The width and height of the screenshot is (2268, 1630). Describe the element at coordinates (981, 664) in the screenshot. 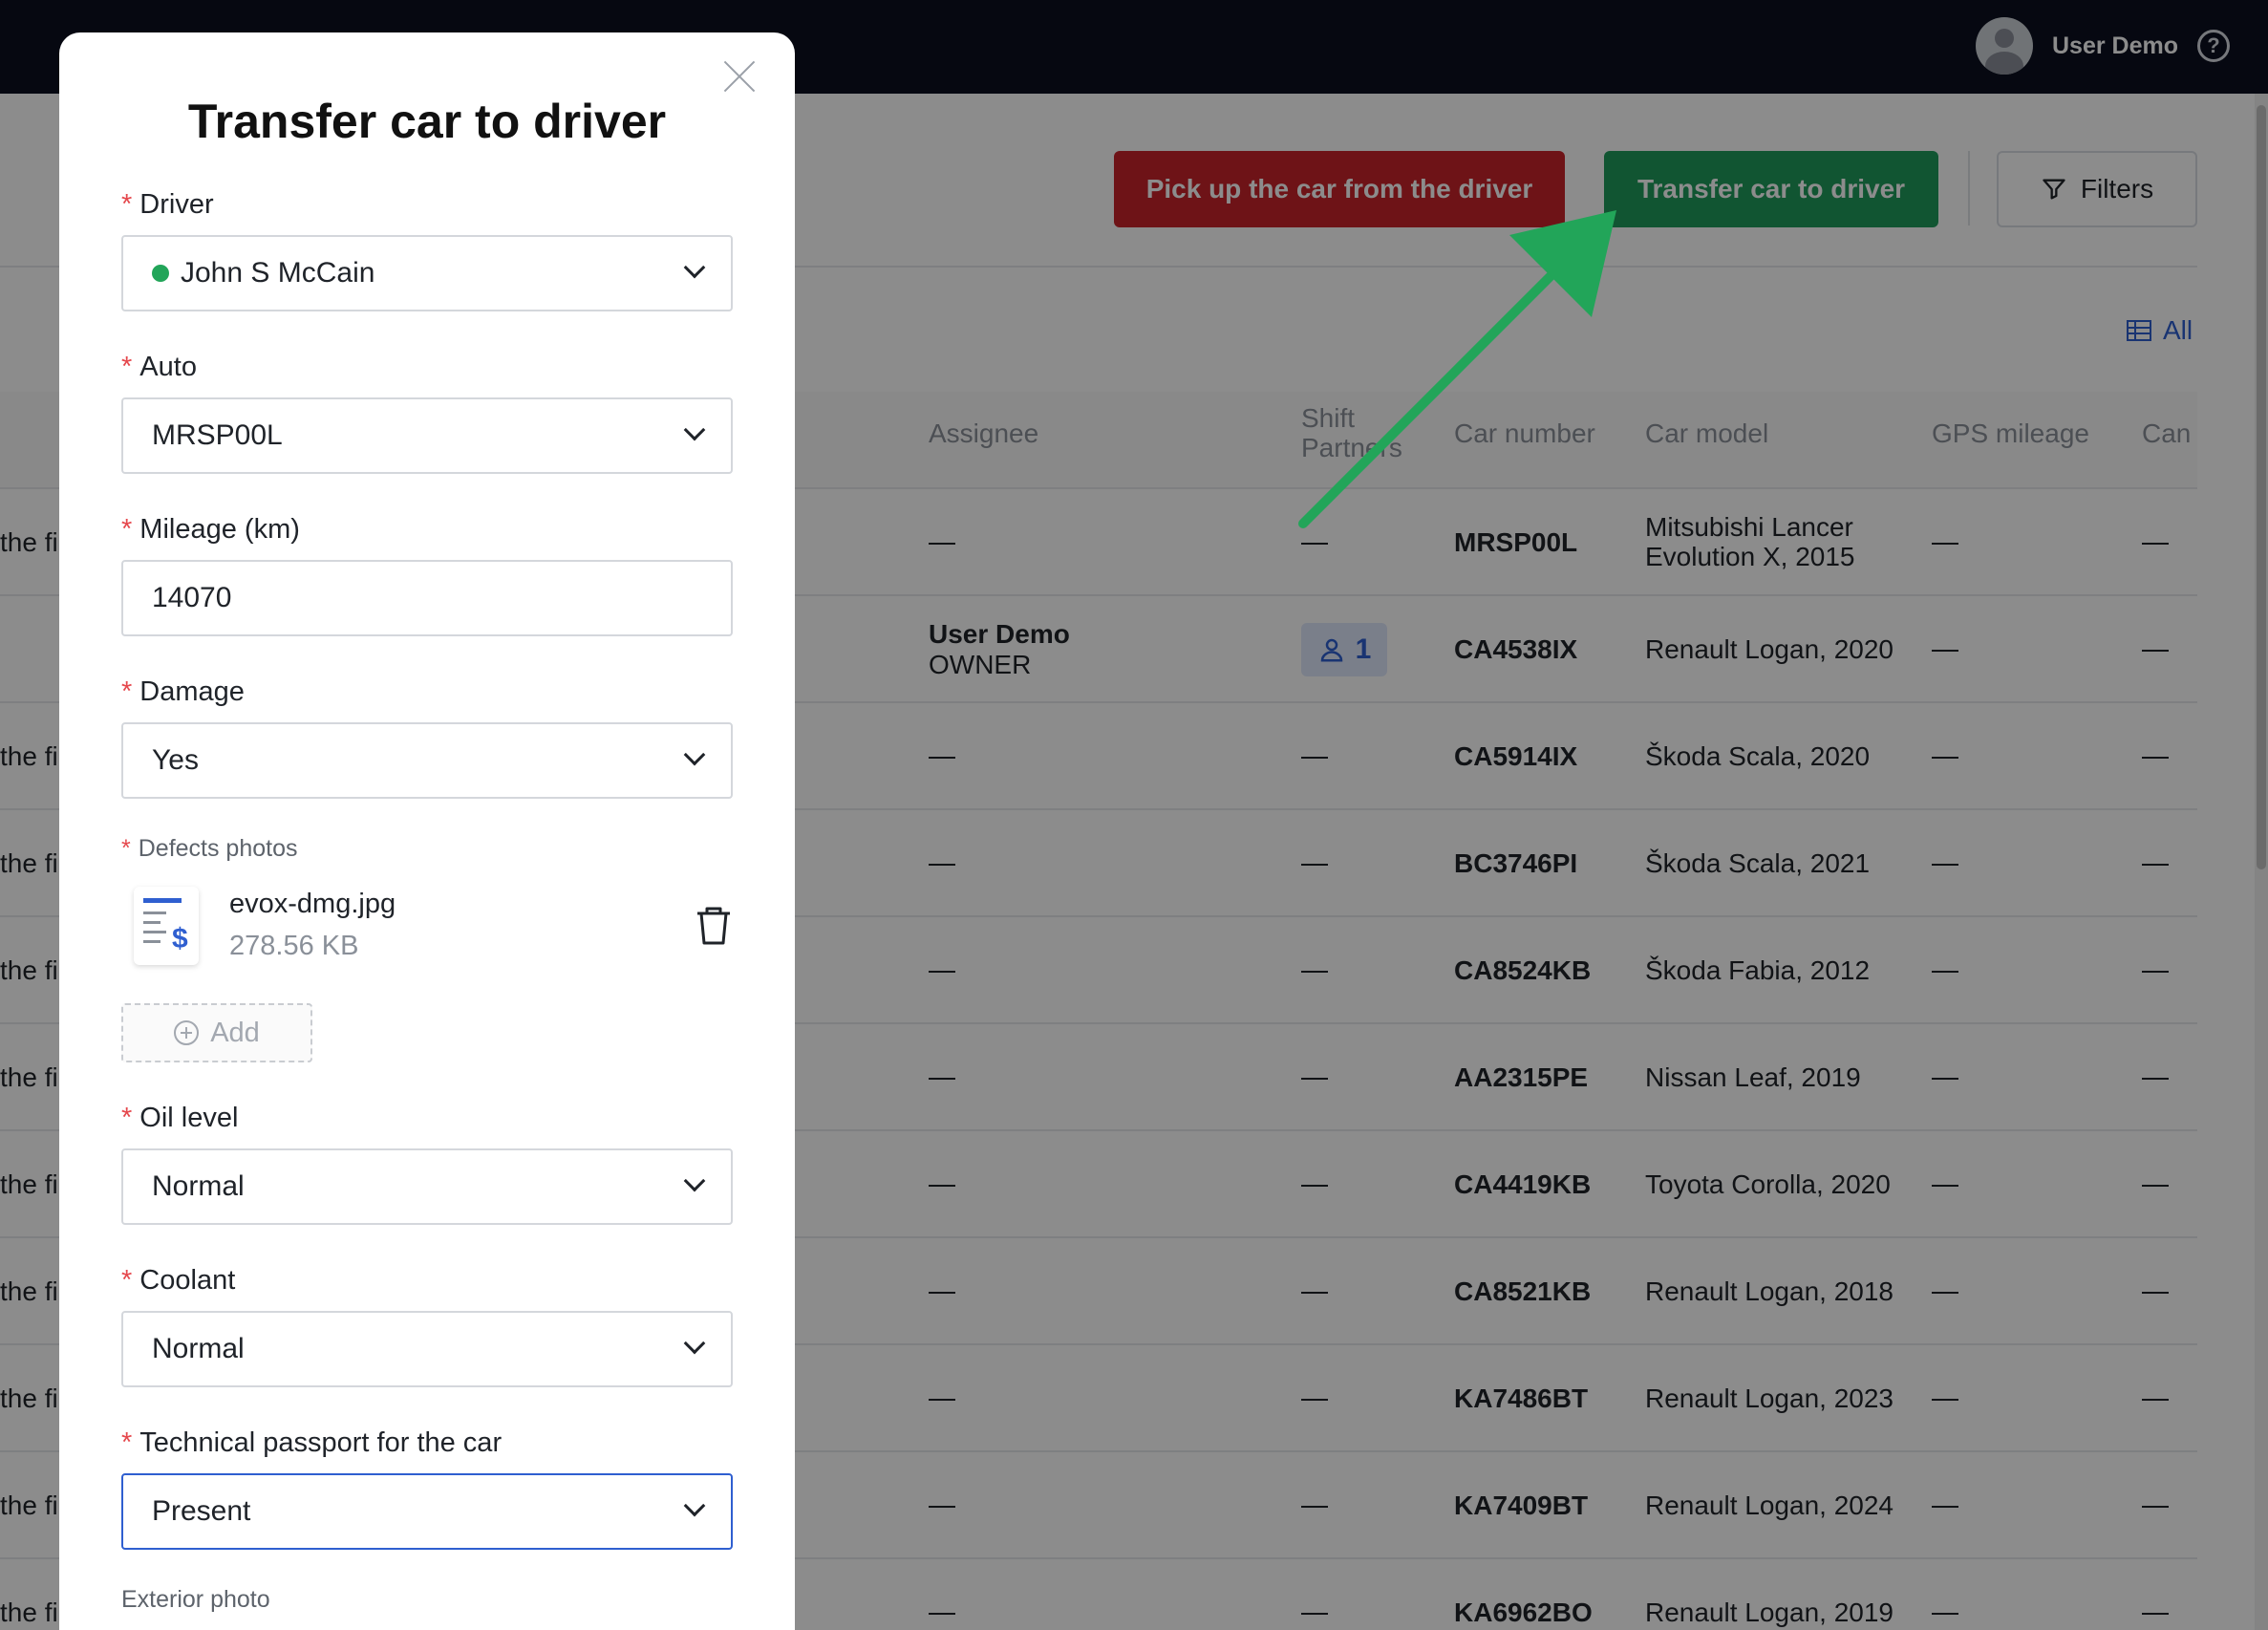

I see `assignee-role: OWNER` at that location.